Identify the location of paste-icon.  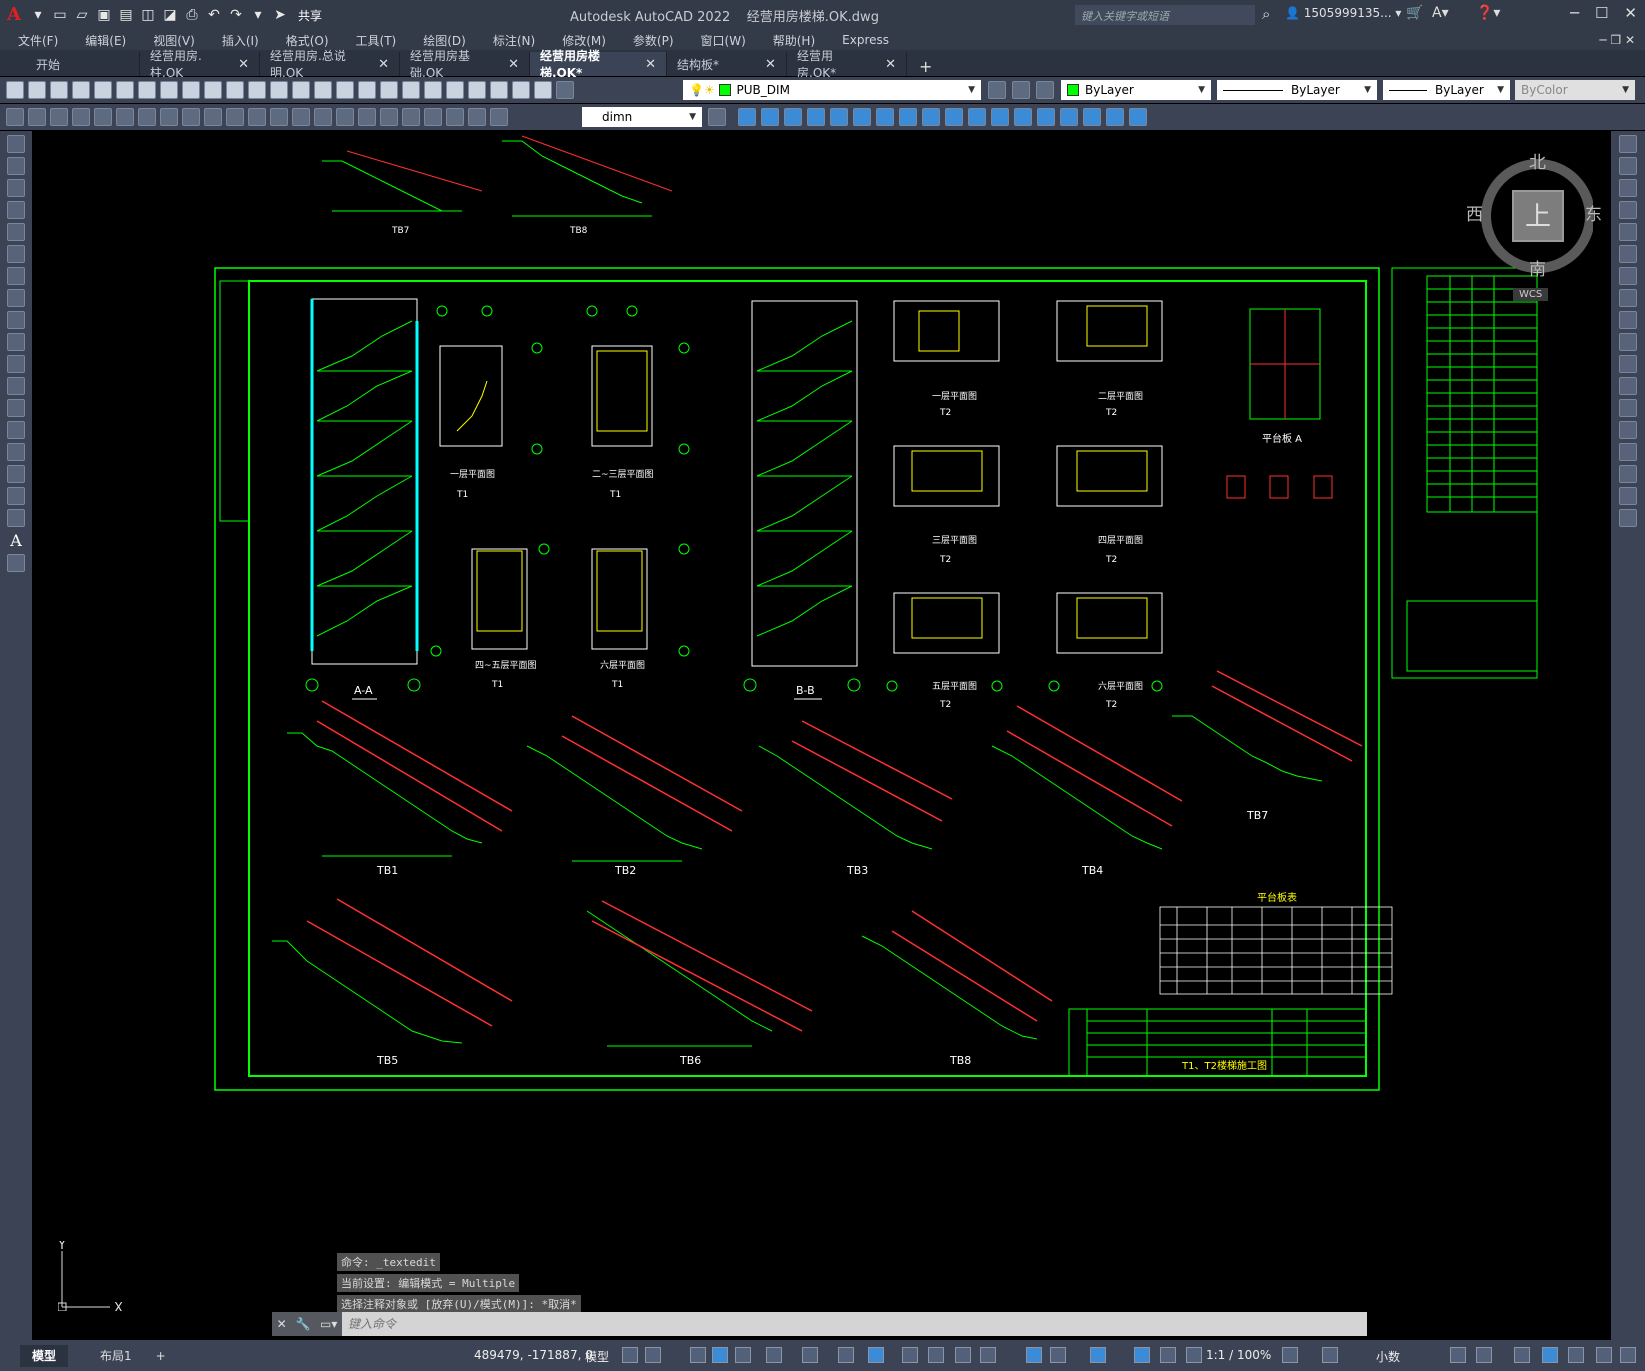
(213, 90).